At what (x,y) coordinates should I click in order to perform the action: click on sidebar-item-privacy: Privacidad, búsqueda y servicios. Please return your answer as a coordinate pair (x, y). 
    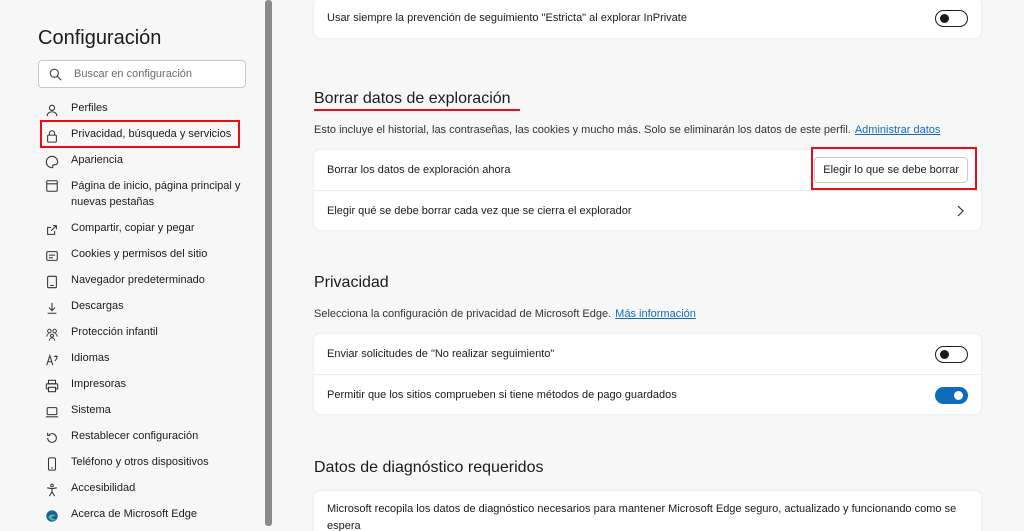
    Looking at the image, I should click on (146, 135).